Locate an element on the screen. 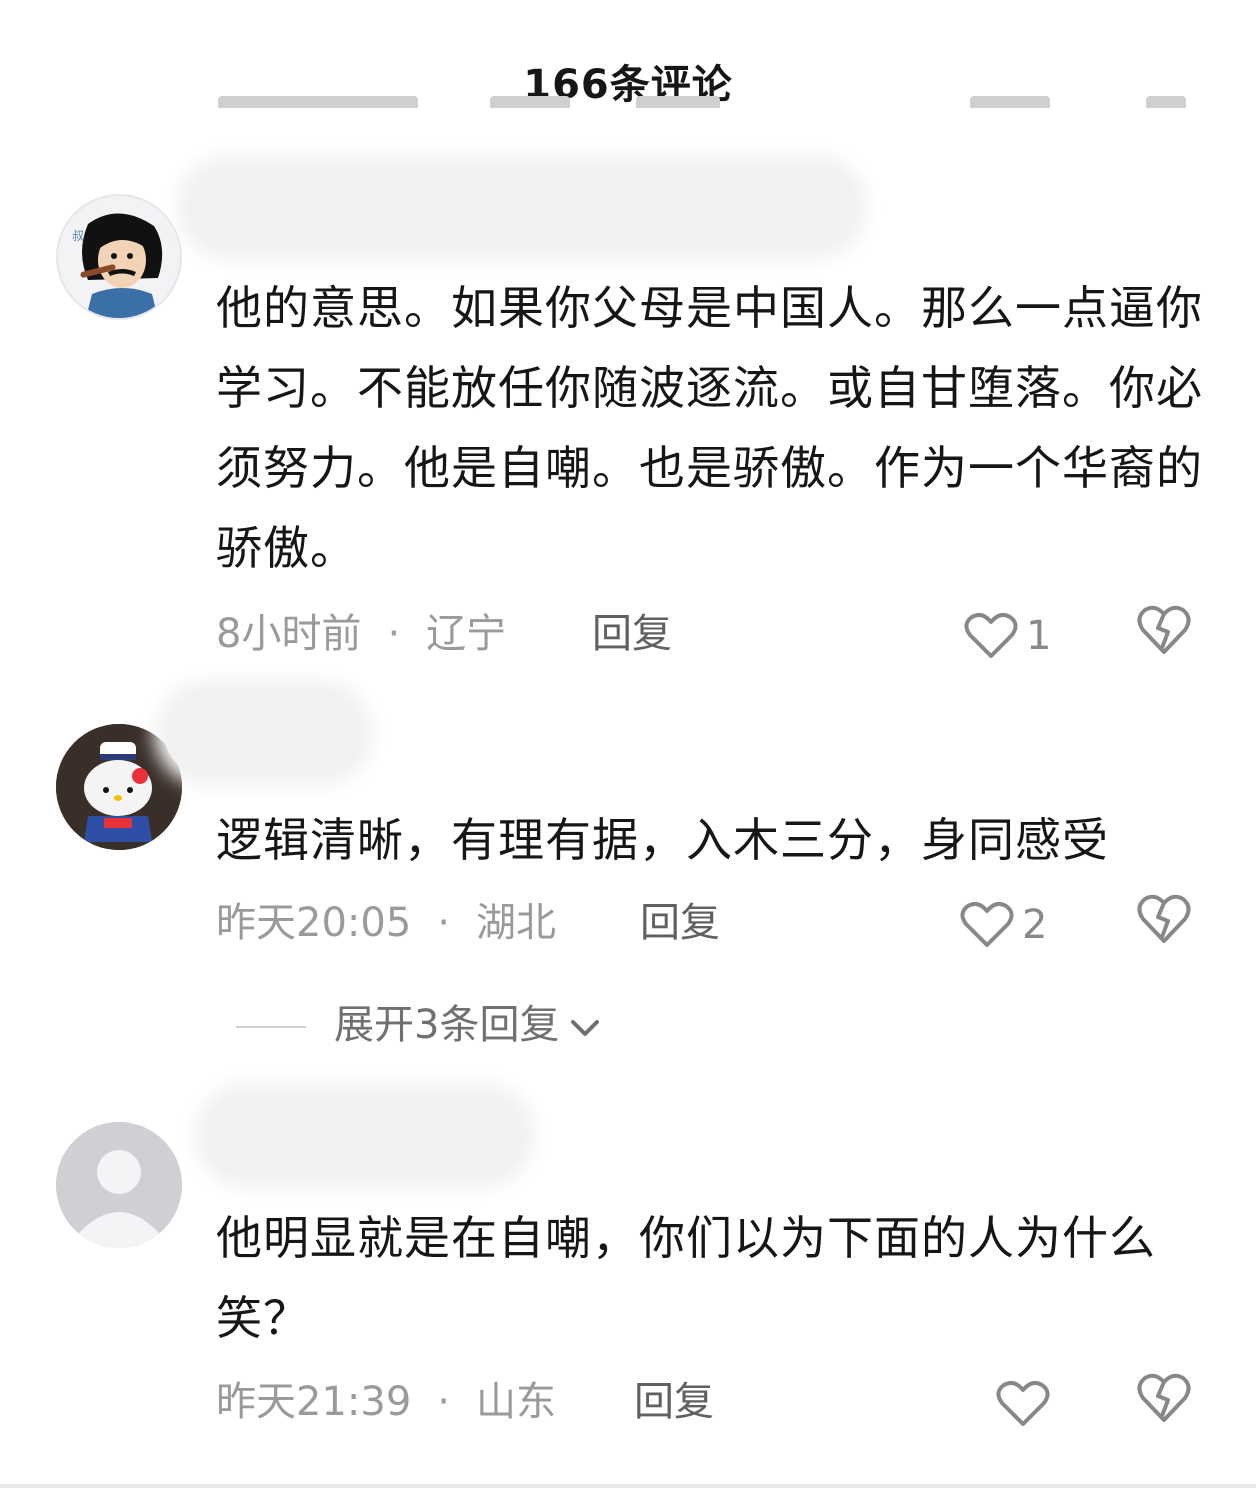  comment-time: 8小时前 is located at coordinates (289, 634).